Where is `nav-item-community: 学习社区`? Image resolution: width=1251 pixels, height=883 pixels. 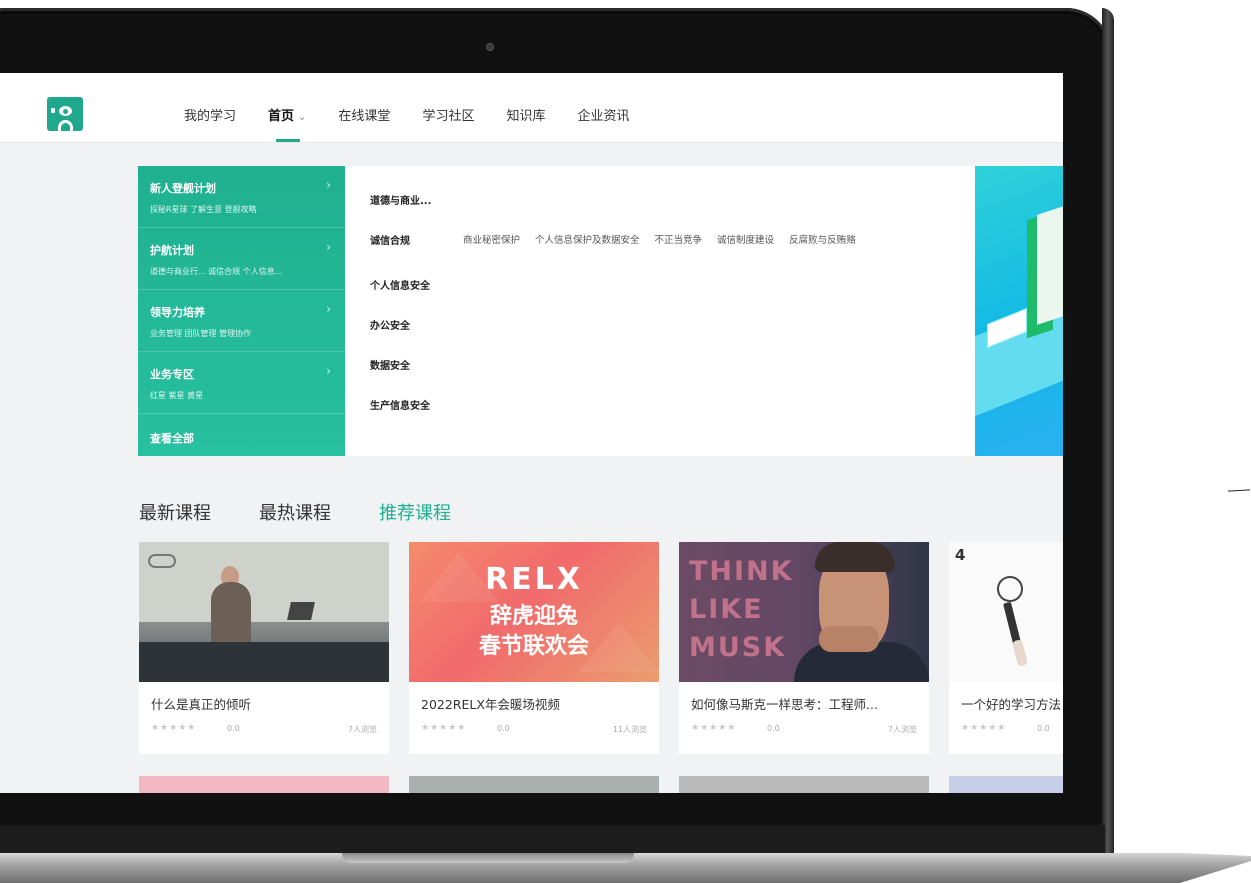
nav-item-community: 学习社区 is located at coordinates (448, 114).